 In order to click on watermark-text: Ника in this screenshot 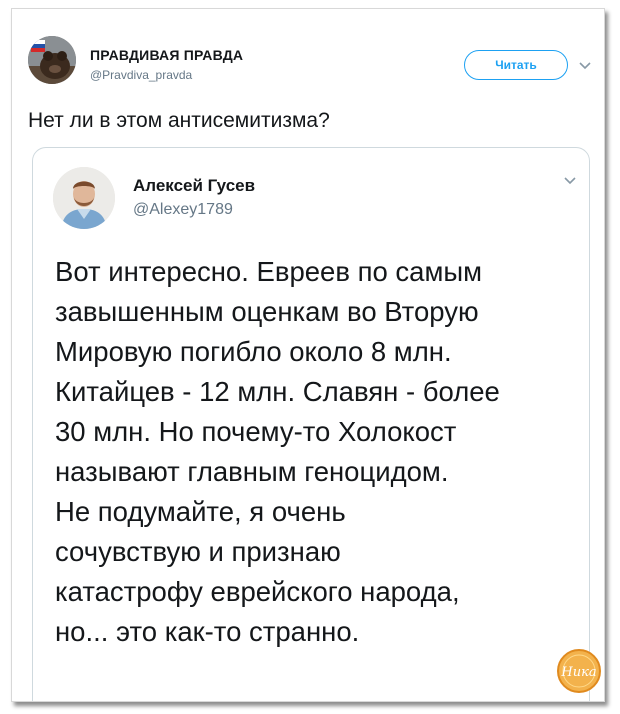, I will do `click(578, 672)`.